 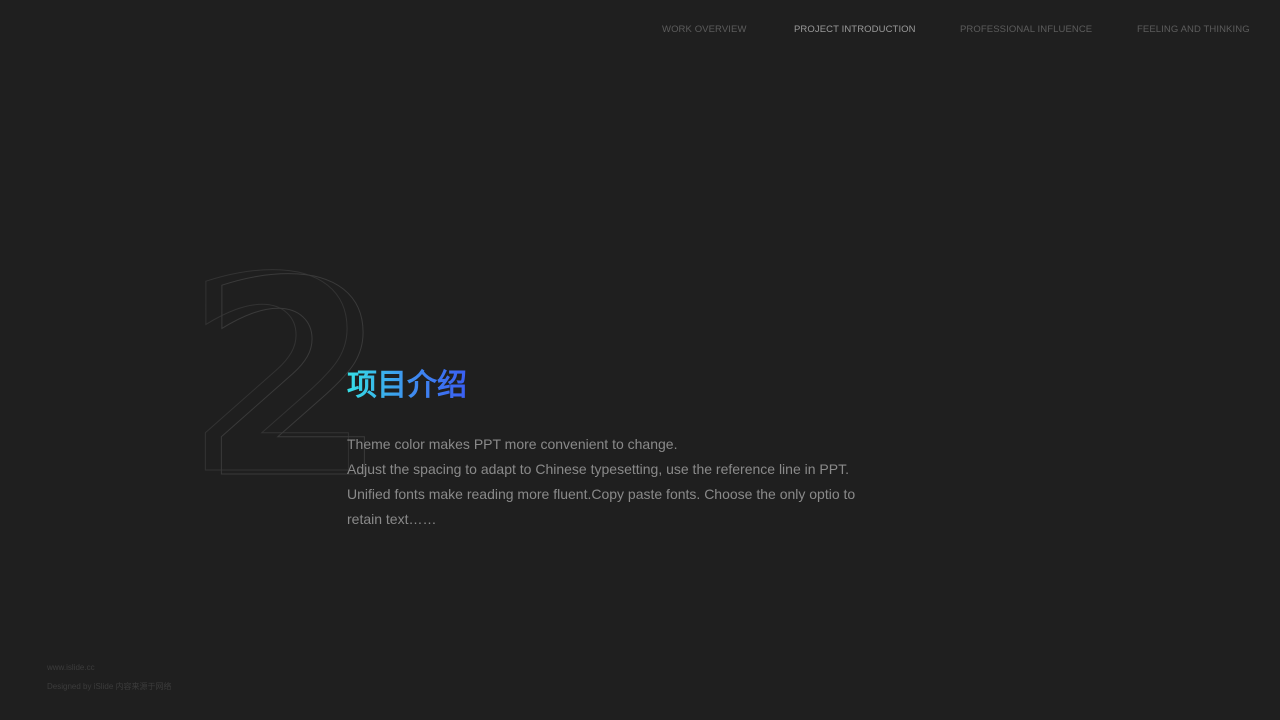 I want to click on nav-item-work-overview: WORK OVERVIEW, so click(x=704, y=29).